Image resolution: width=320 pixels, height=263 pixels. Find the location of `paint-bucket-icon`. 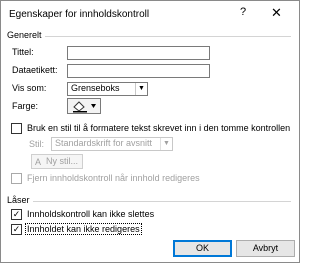

paint-bucket-icon is located at coordinates (84, 107).